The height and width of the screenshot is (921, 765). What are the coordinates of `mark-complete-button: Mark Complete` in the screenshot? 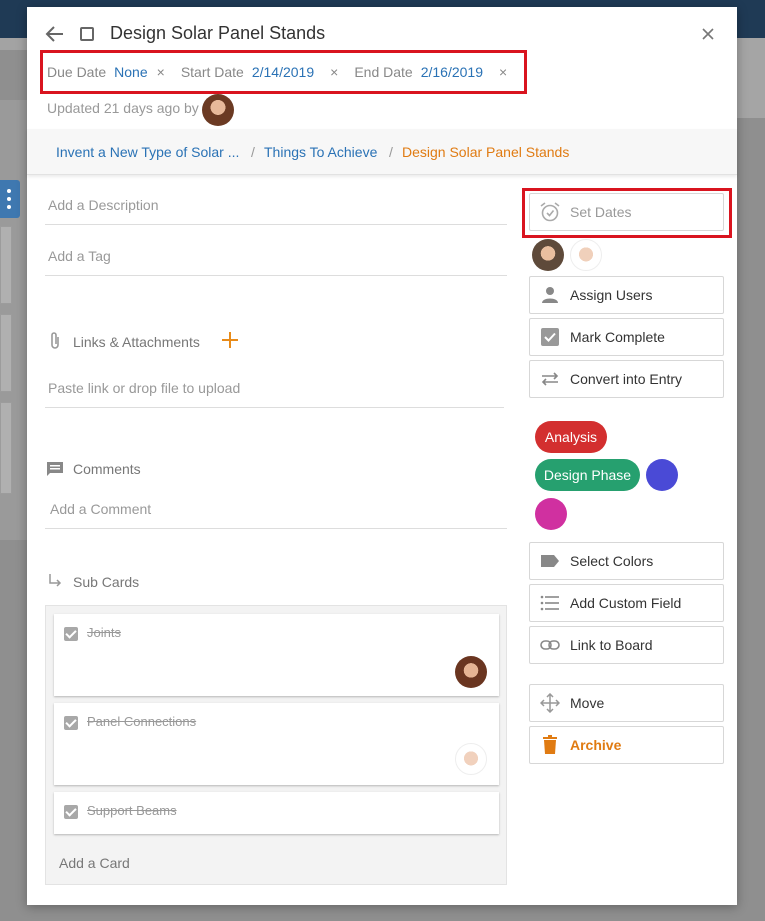 It's located at (626, 337).